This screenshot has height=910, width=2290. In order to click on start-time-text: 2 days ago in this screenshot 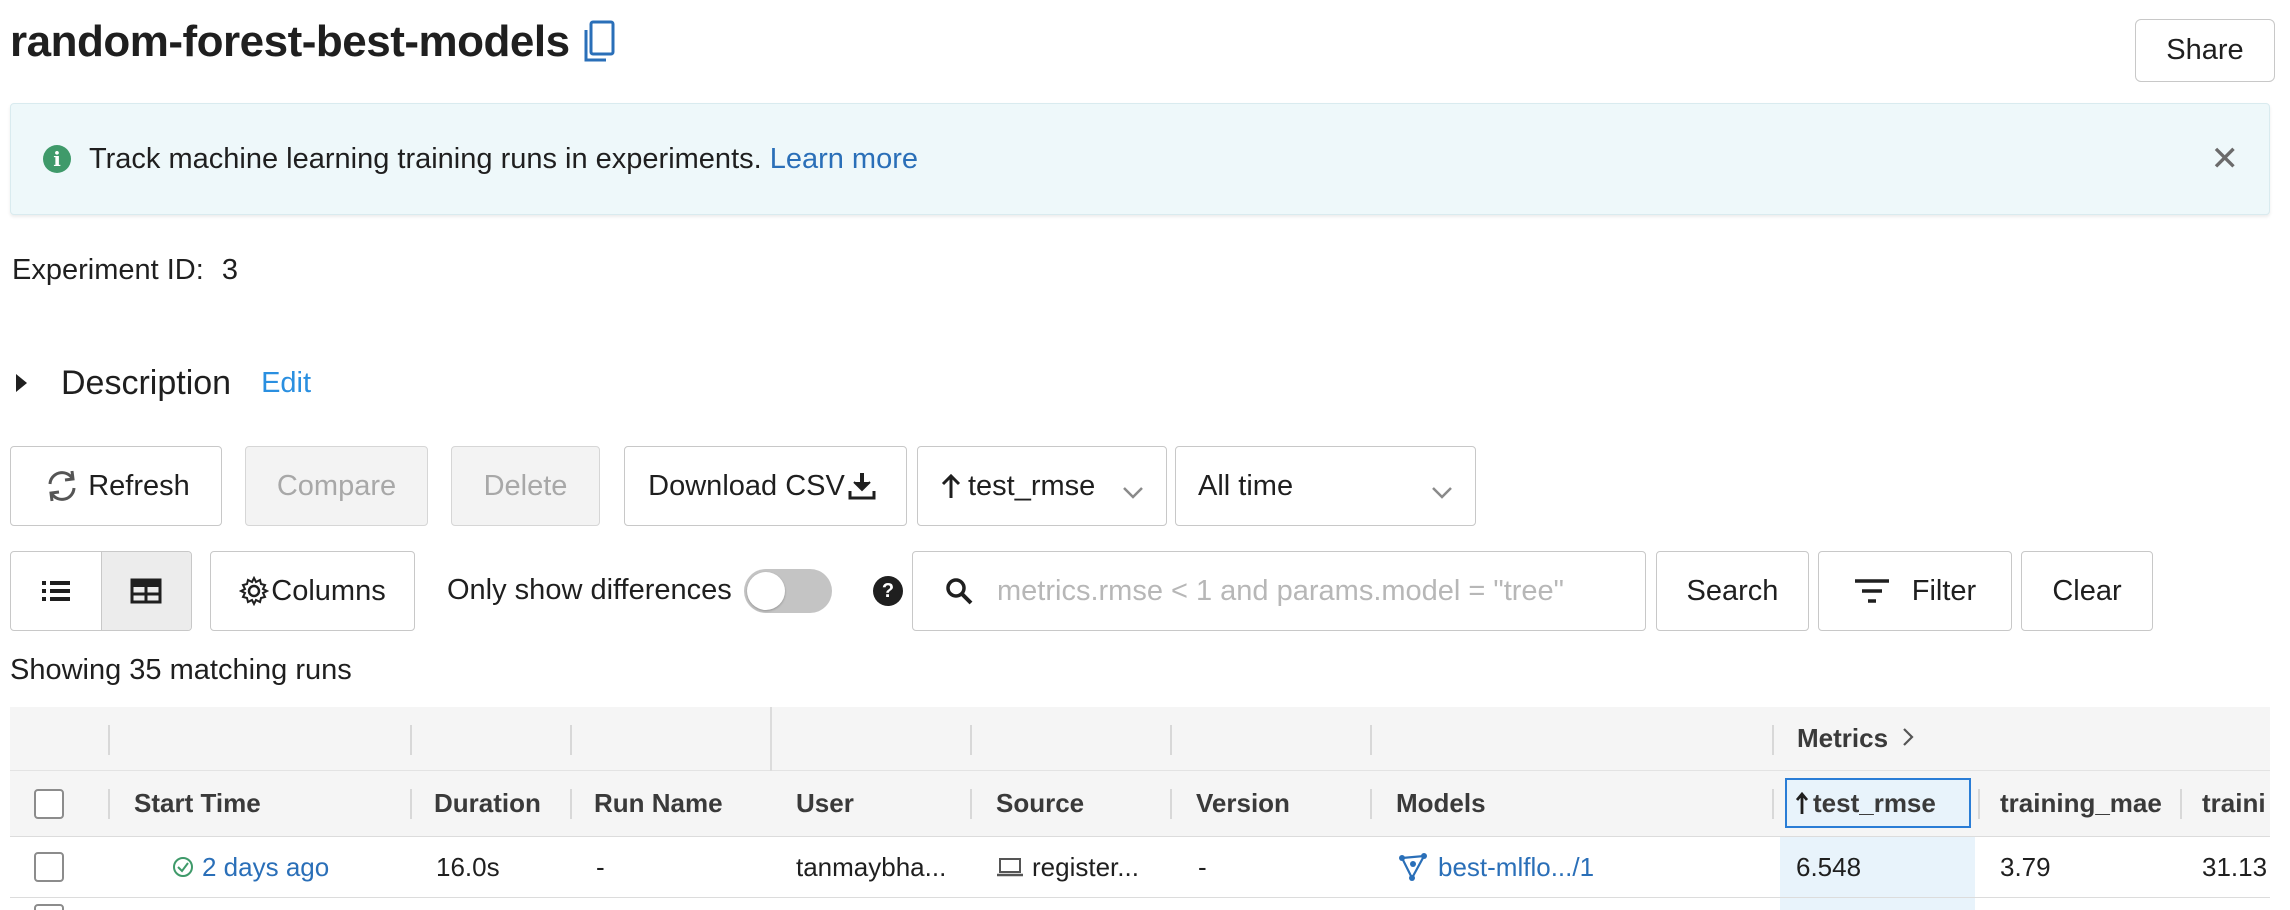, I will do `click(266, 866)`.